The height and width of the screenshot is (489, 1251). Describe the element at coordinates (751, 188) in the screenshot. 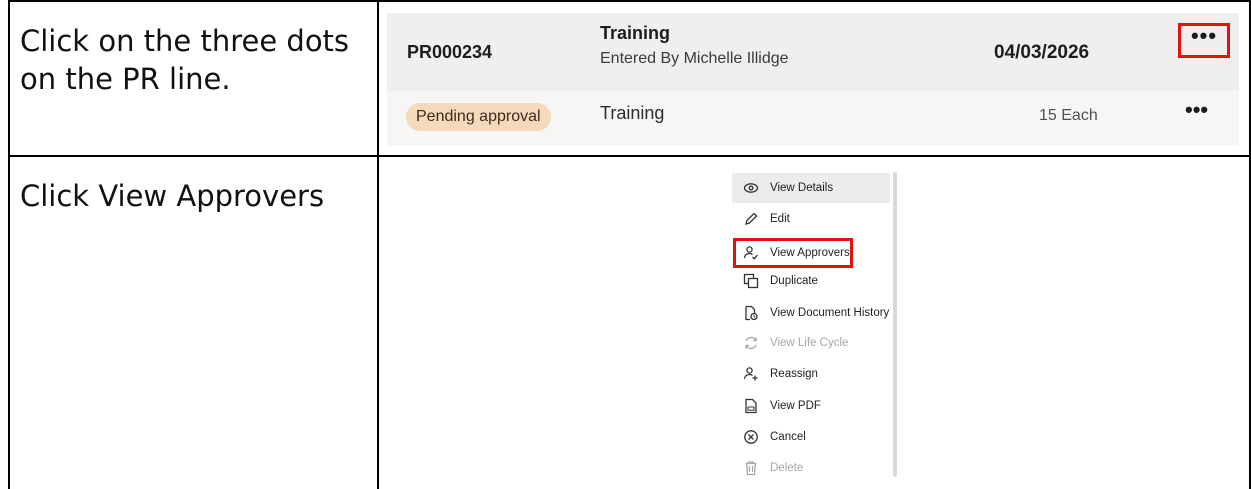

I see `eye-icon` at that location.